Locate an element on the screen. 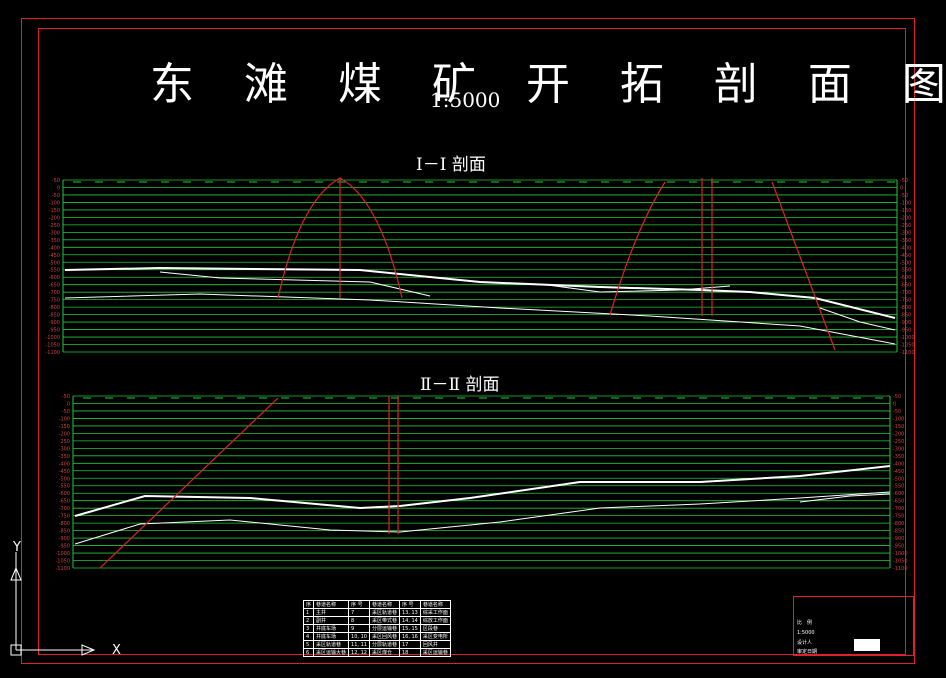  section1-tick-label-left: -850 is located at coordinates (54, 316).